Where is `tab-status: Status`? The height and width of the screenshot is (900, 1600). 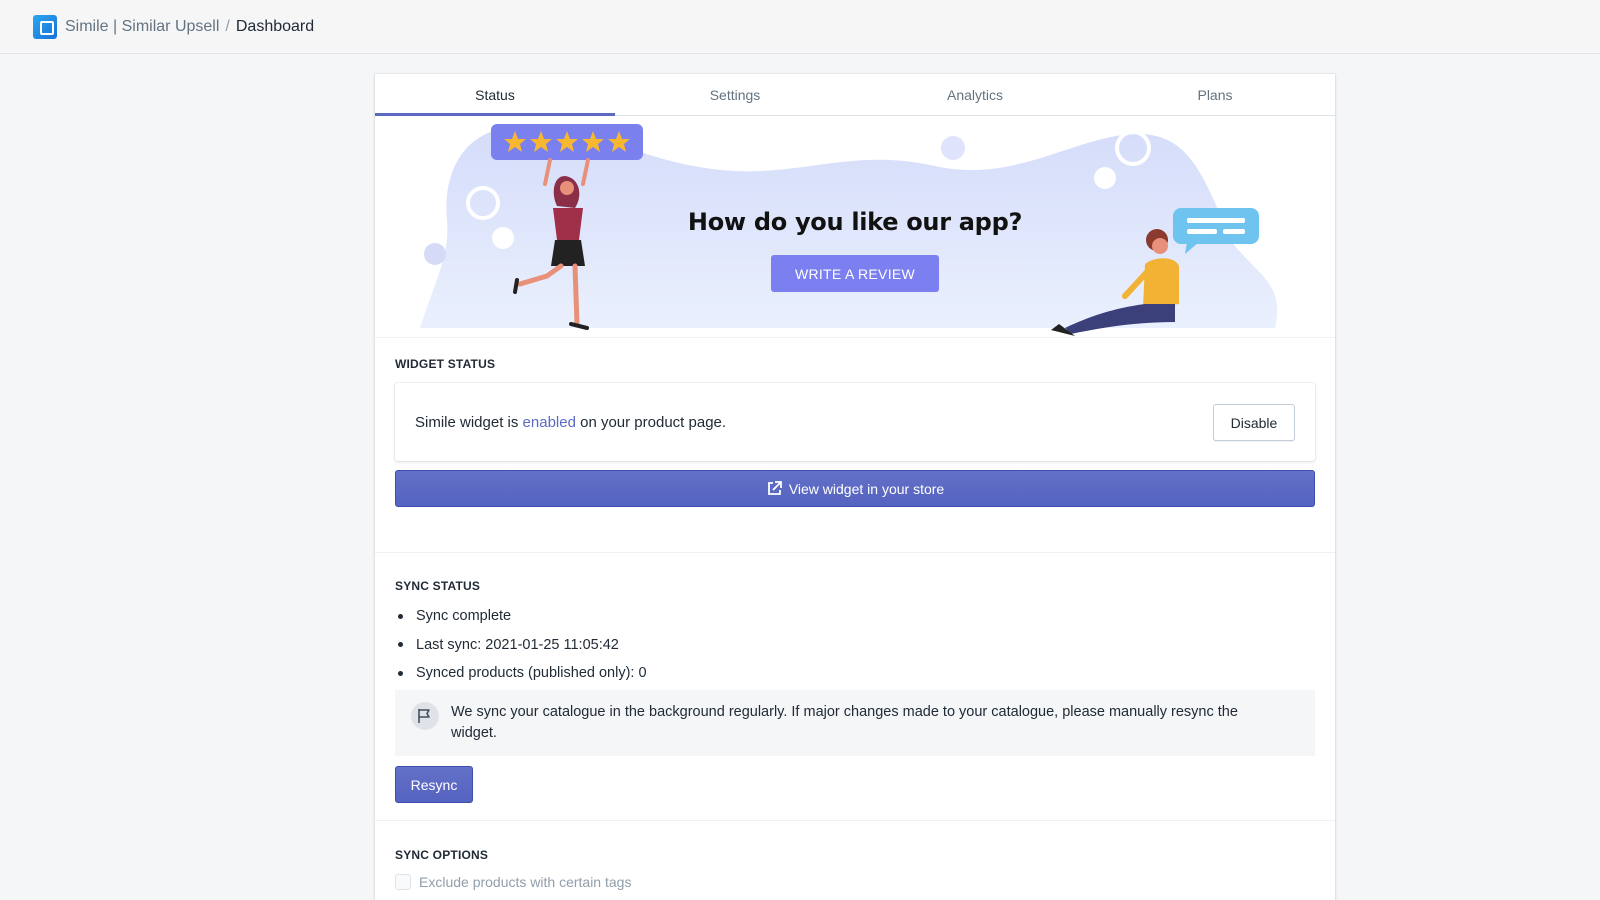
tab-status: Status is located at coordinates (495, 95).